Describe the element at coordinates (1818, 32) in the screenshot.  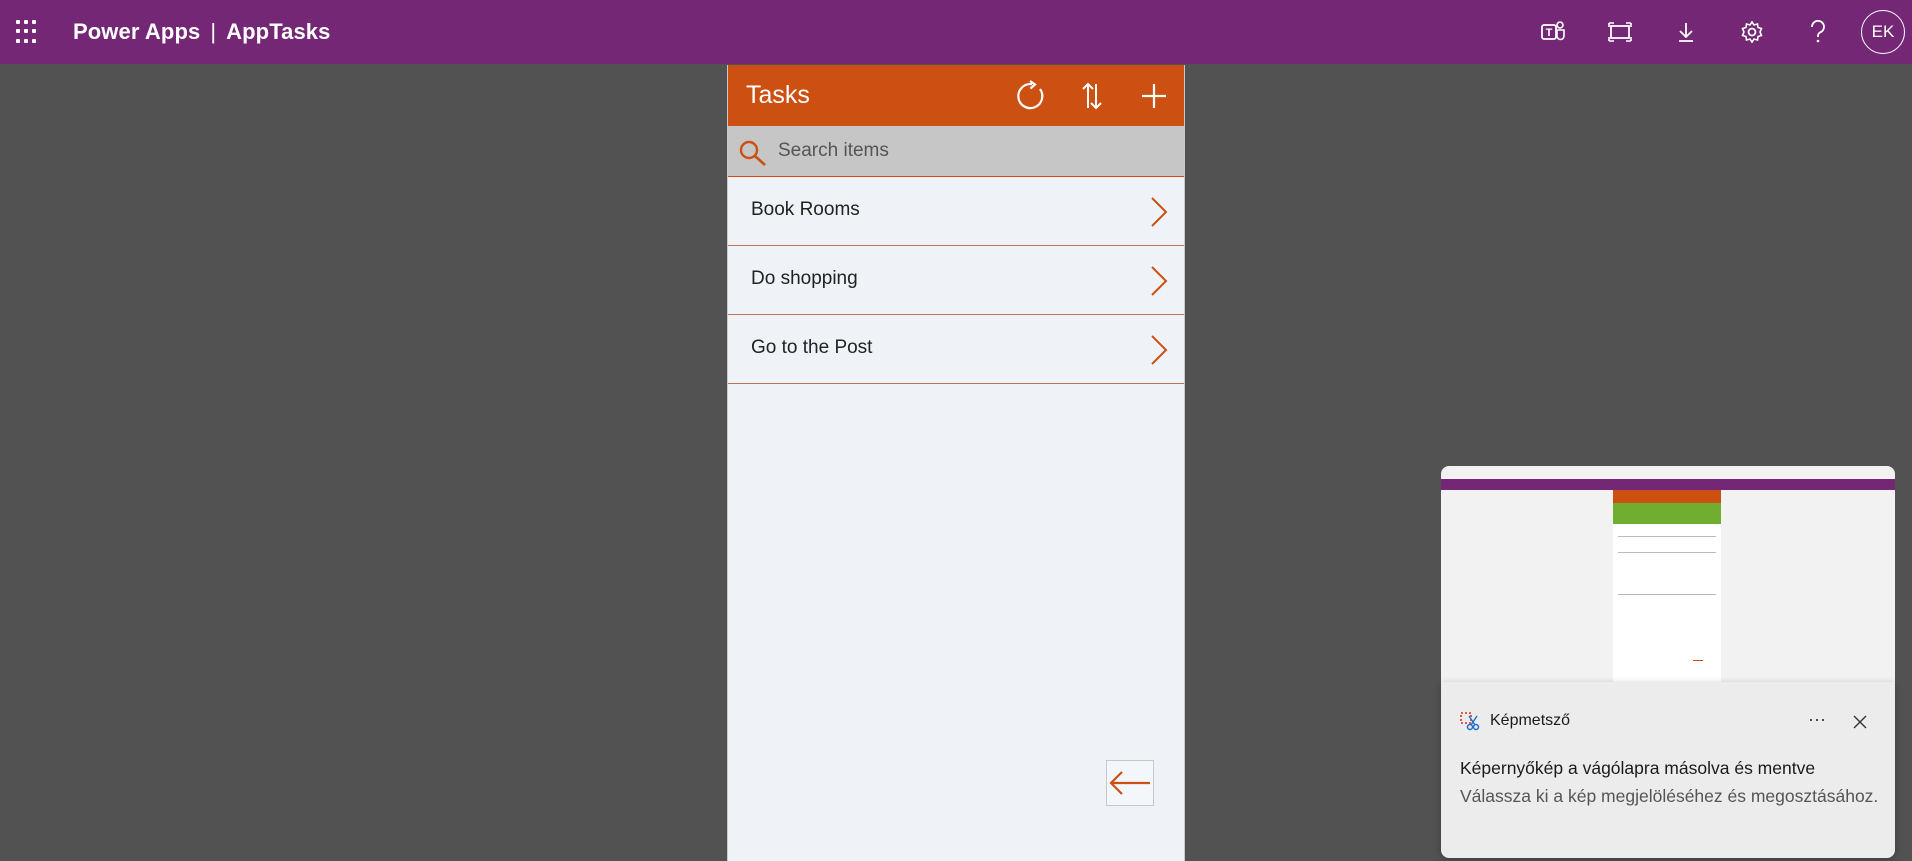
I see `help-icon` at that location.